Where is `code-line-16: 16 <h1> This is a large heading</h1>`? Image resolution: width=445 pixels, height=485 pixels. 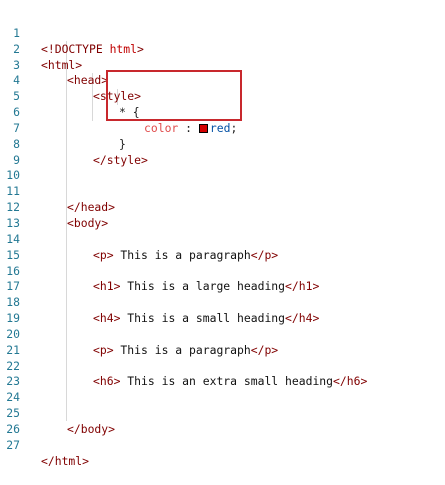
code-line-16: 16 <h1> This is a large heading</h1> is located at coordinates (222, 271).